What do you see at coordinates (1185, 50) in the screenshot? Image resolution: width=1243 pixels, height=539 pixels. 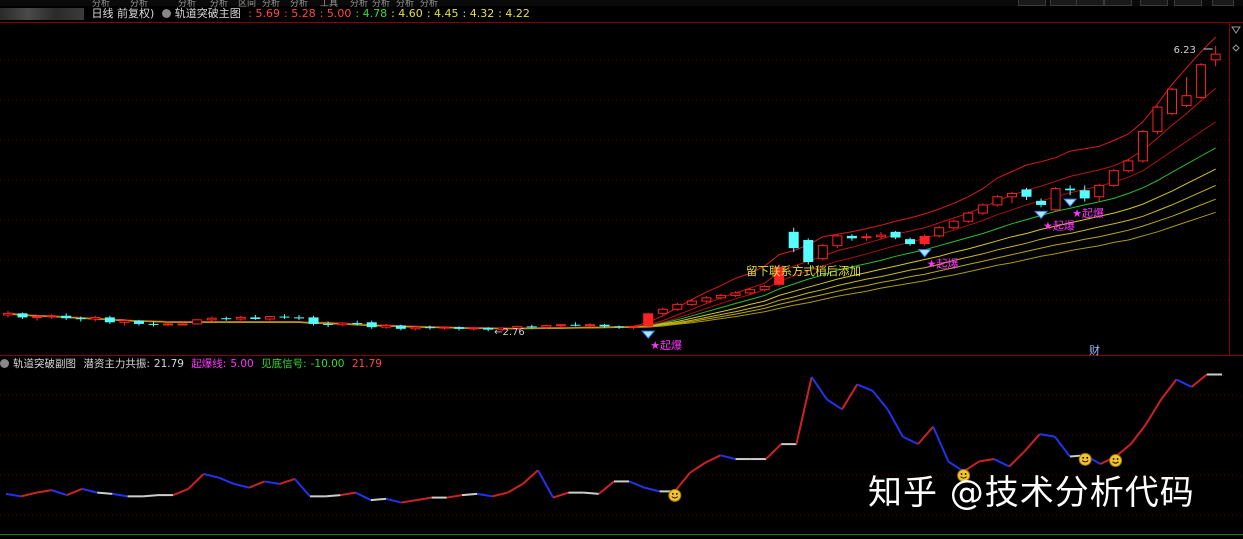 I see `high-price-label: 6.23` at bounding box center [1185, 50].